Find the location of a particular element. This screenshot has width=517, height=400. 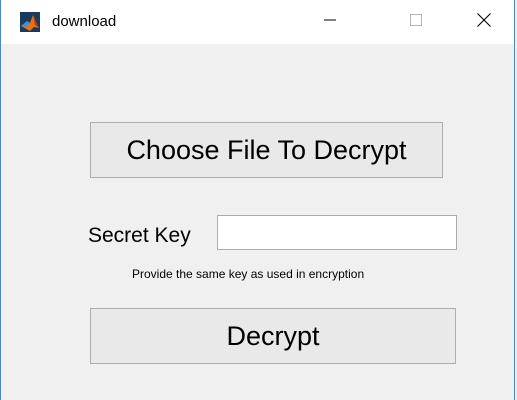

choose-file-button: Choose File To Decrypt is located at coordinates (266, 150).